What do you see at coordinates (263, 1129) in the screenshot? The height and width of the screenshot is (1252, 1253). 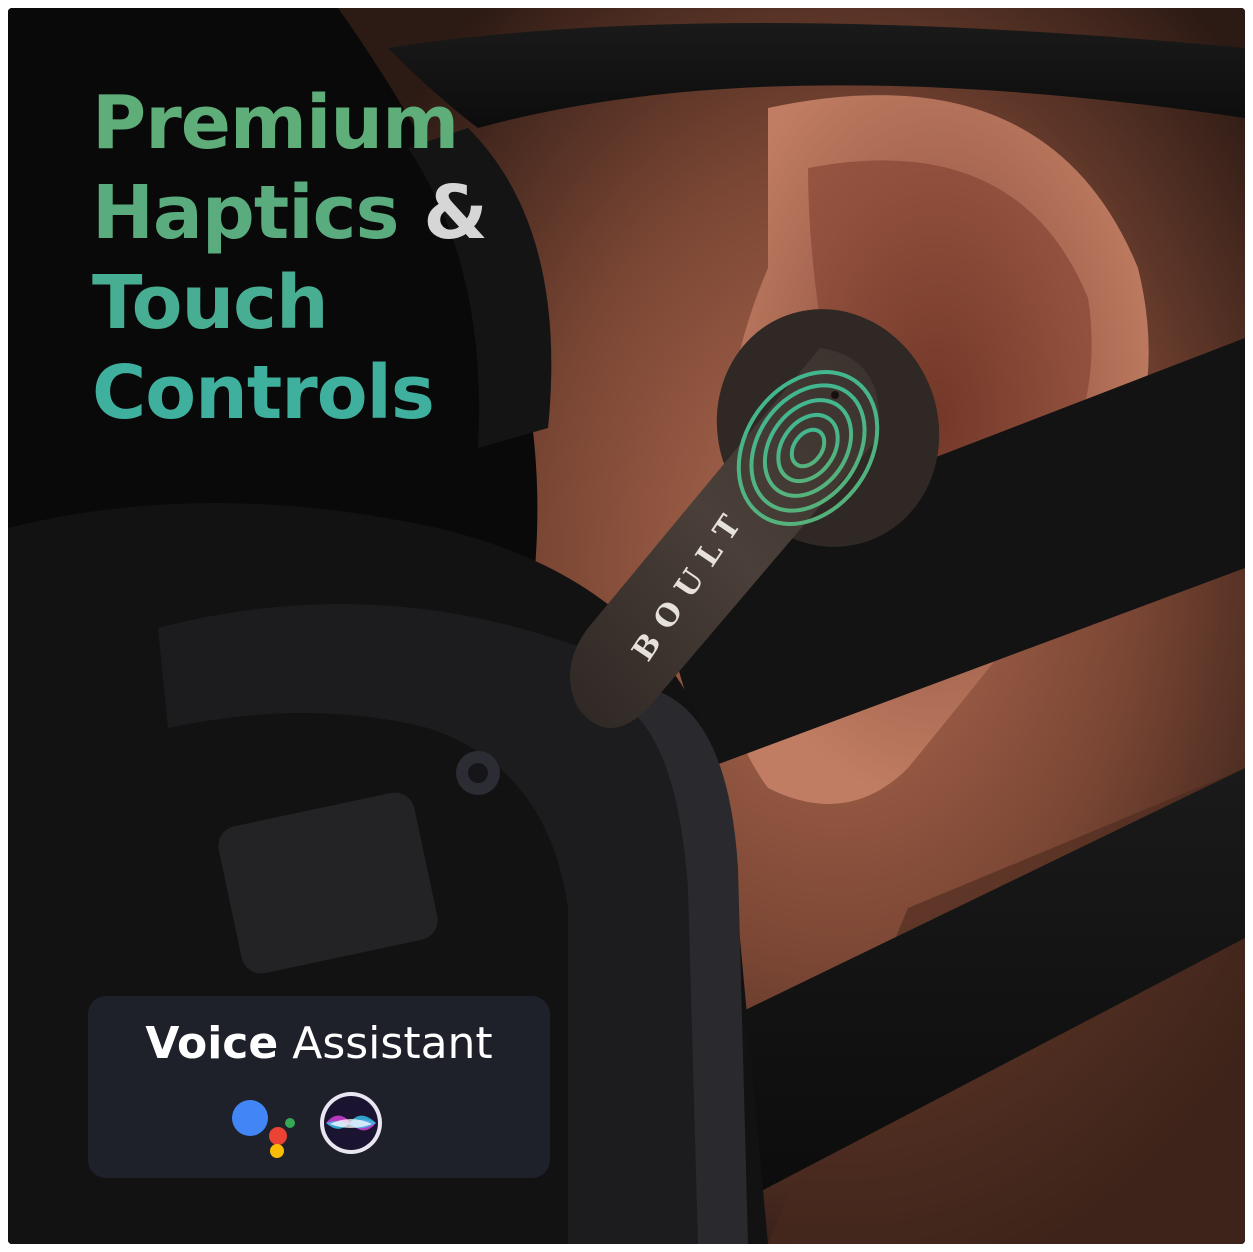 I see `google-assistant-icon` at bounding box center [263, 1129].